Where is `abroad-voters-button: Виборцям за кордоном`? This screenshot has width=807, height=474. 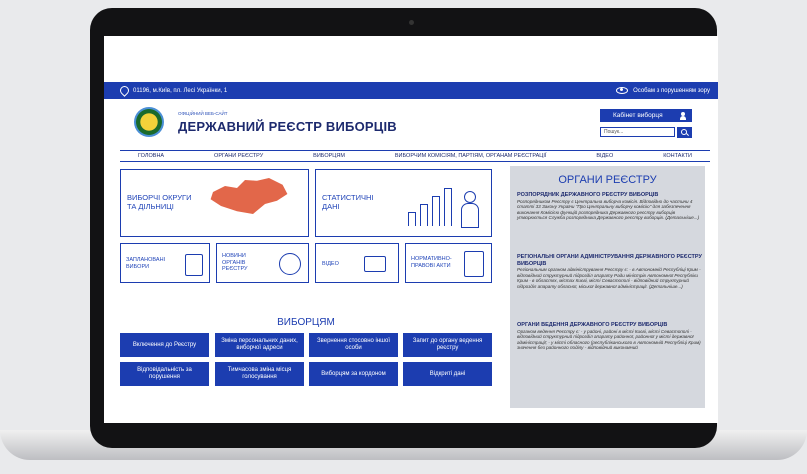
abroad-voters-button: Виборцям за кордоном is located at coordinates (353, 374).